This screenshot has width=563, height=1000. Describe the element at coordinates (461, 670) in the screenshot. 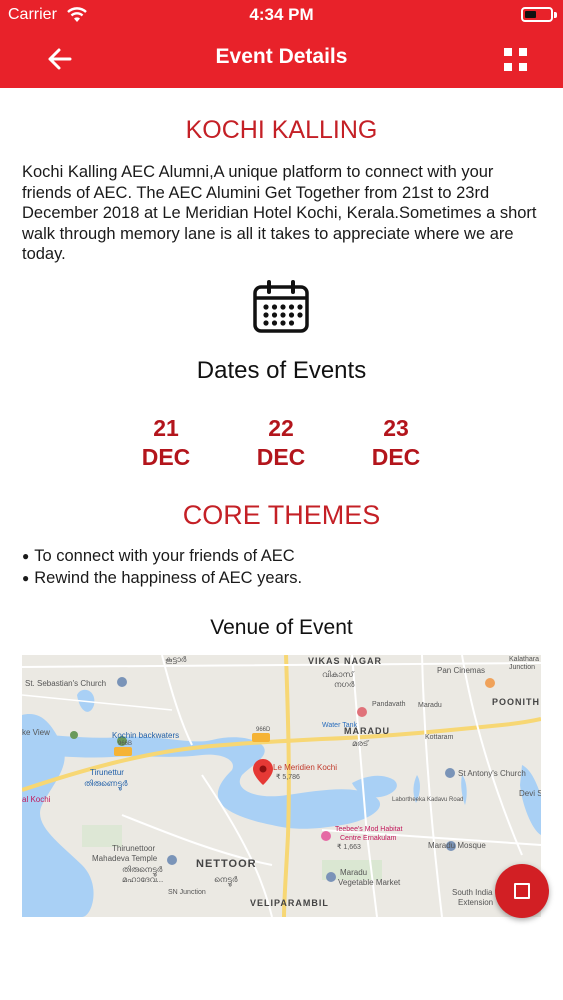

I see `map-label: Pan Cinemas` at that location.